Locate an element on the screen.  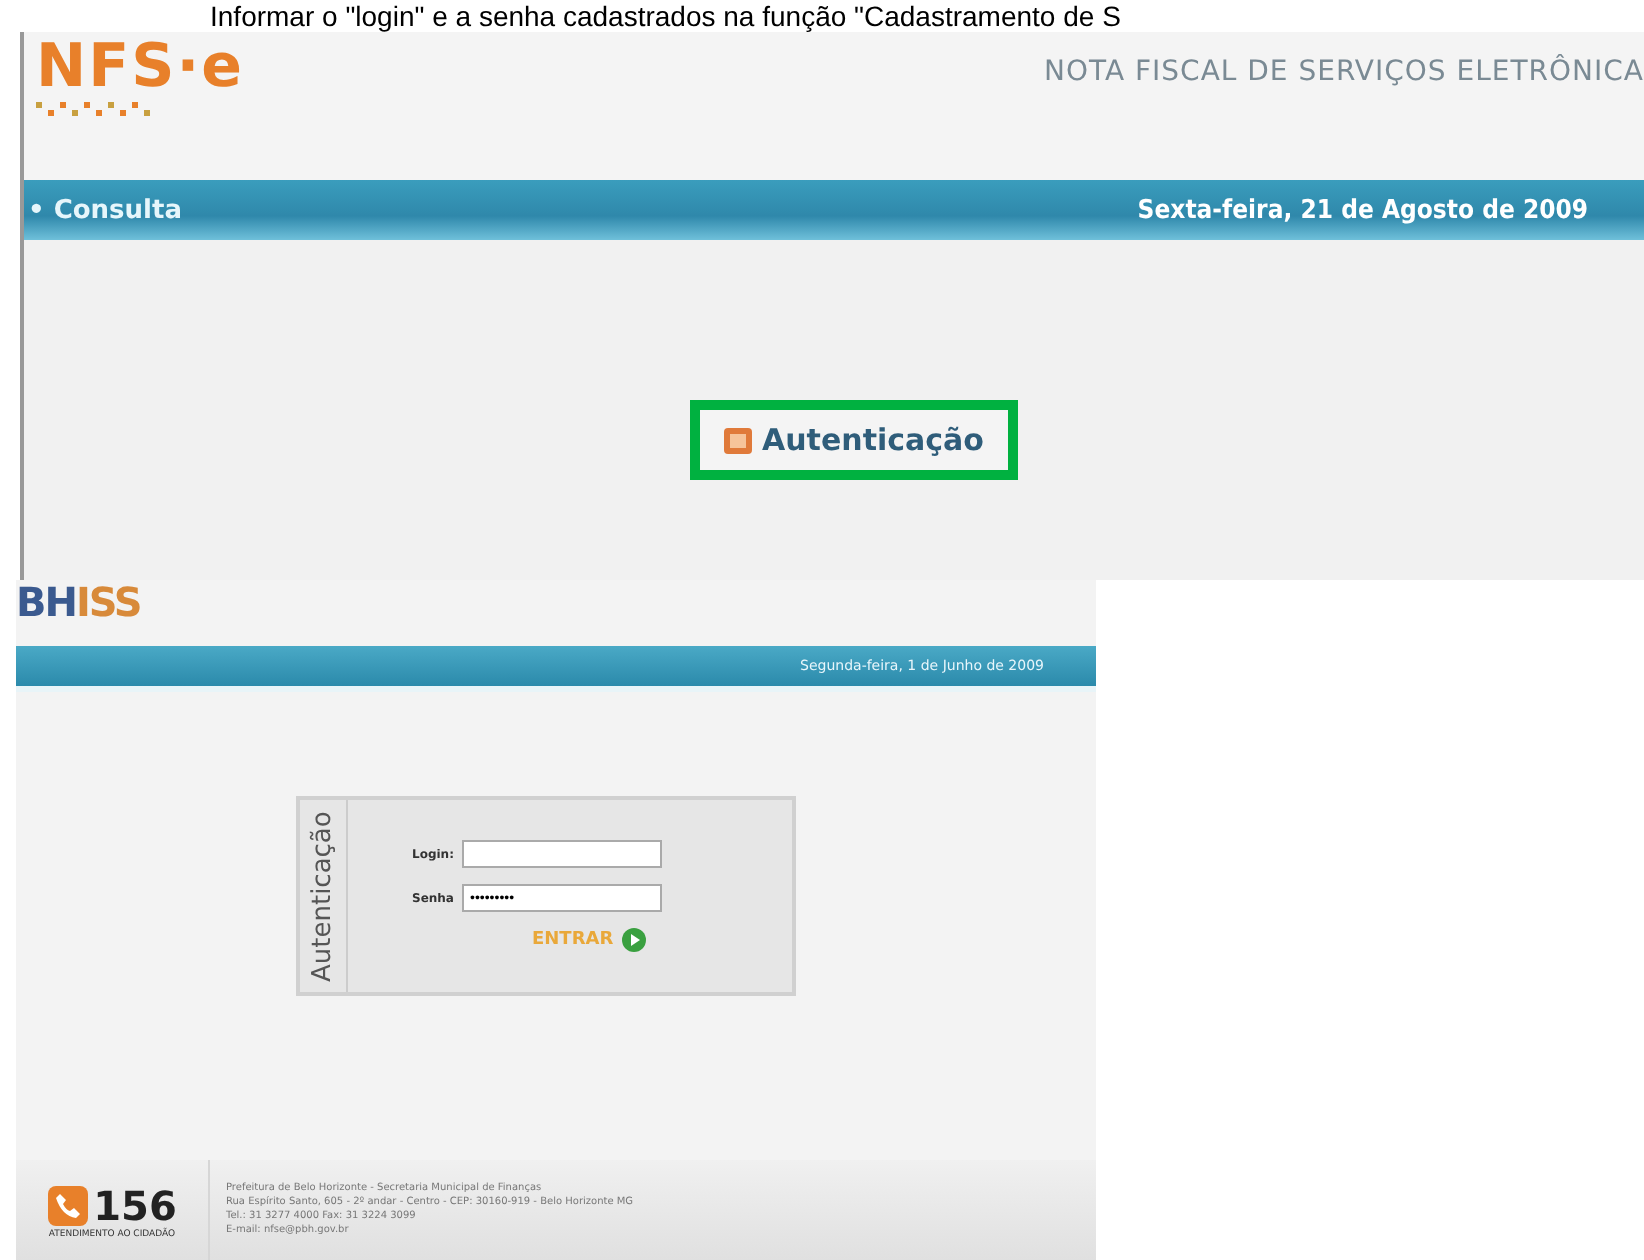
phone-number: 156 is located at coordinates (135, 1205).